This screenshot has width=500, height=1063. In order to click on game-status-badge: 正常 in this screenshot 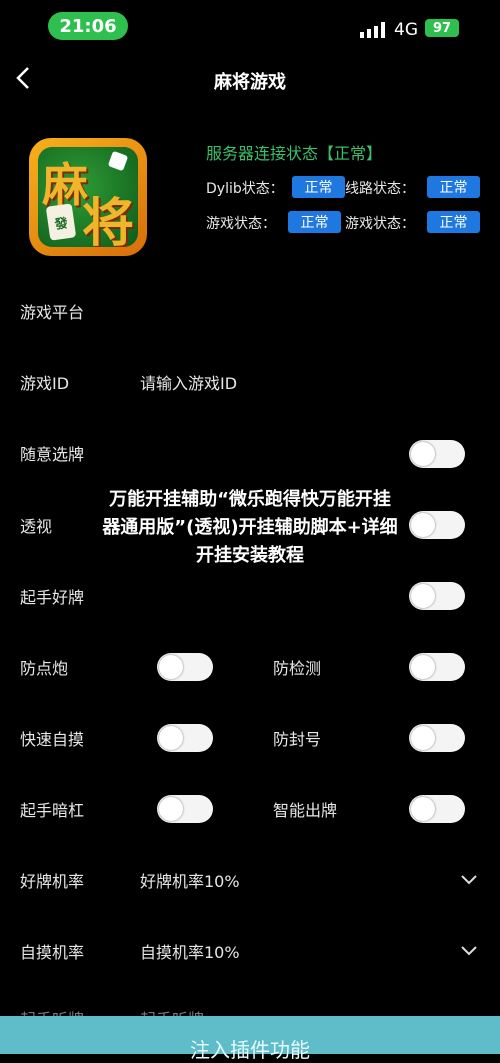, I will do `click(314, 222)`.